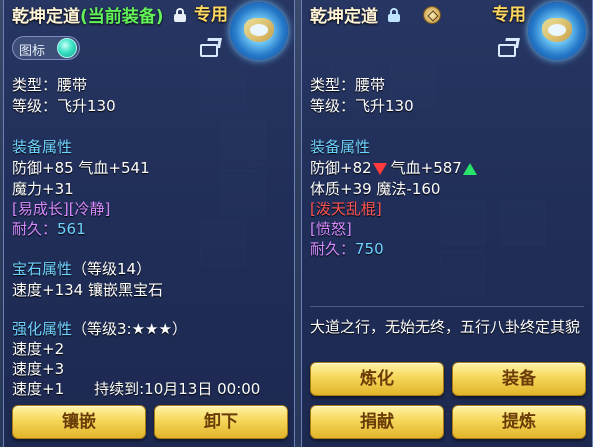 The image size is (593, 447). Describe the element at coordinates (38, 349) in the screenshot. I see `enhance-line: 速度+2` at that location.